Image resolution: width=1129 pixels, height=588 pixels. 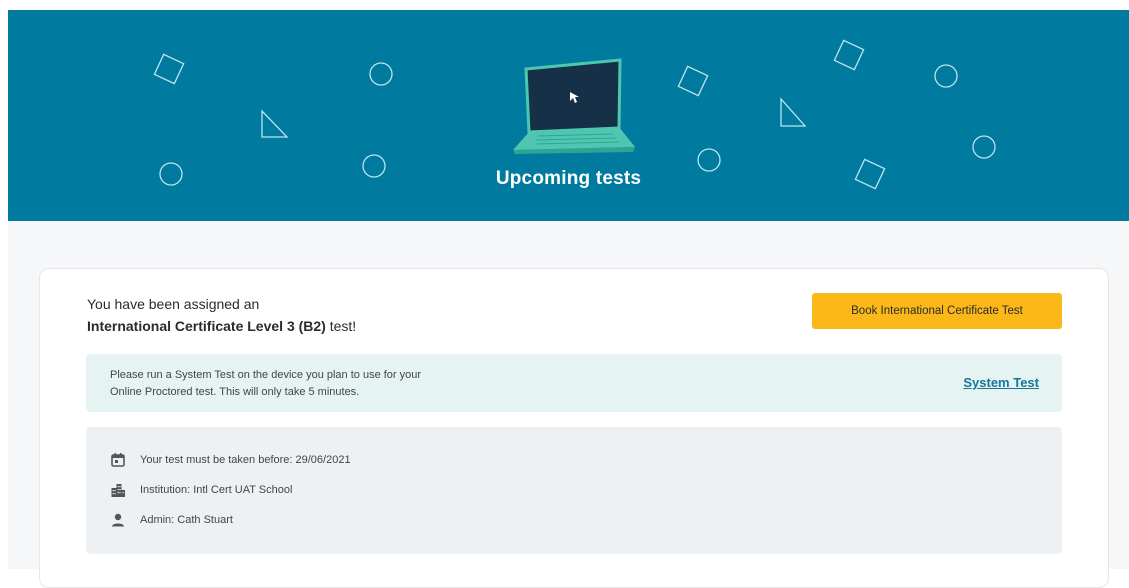 What do you see at coordinates (343, 326) in the screenshot?
I see `test-suffix: test!` at bounding box center [343, 326].